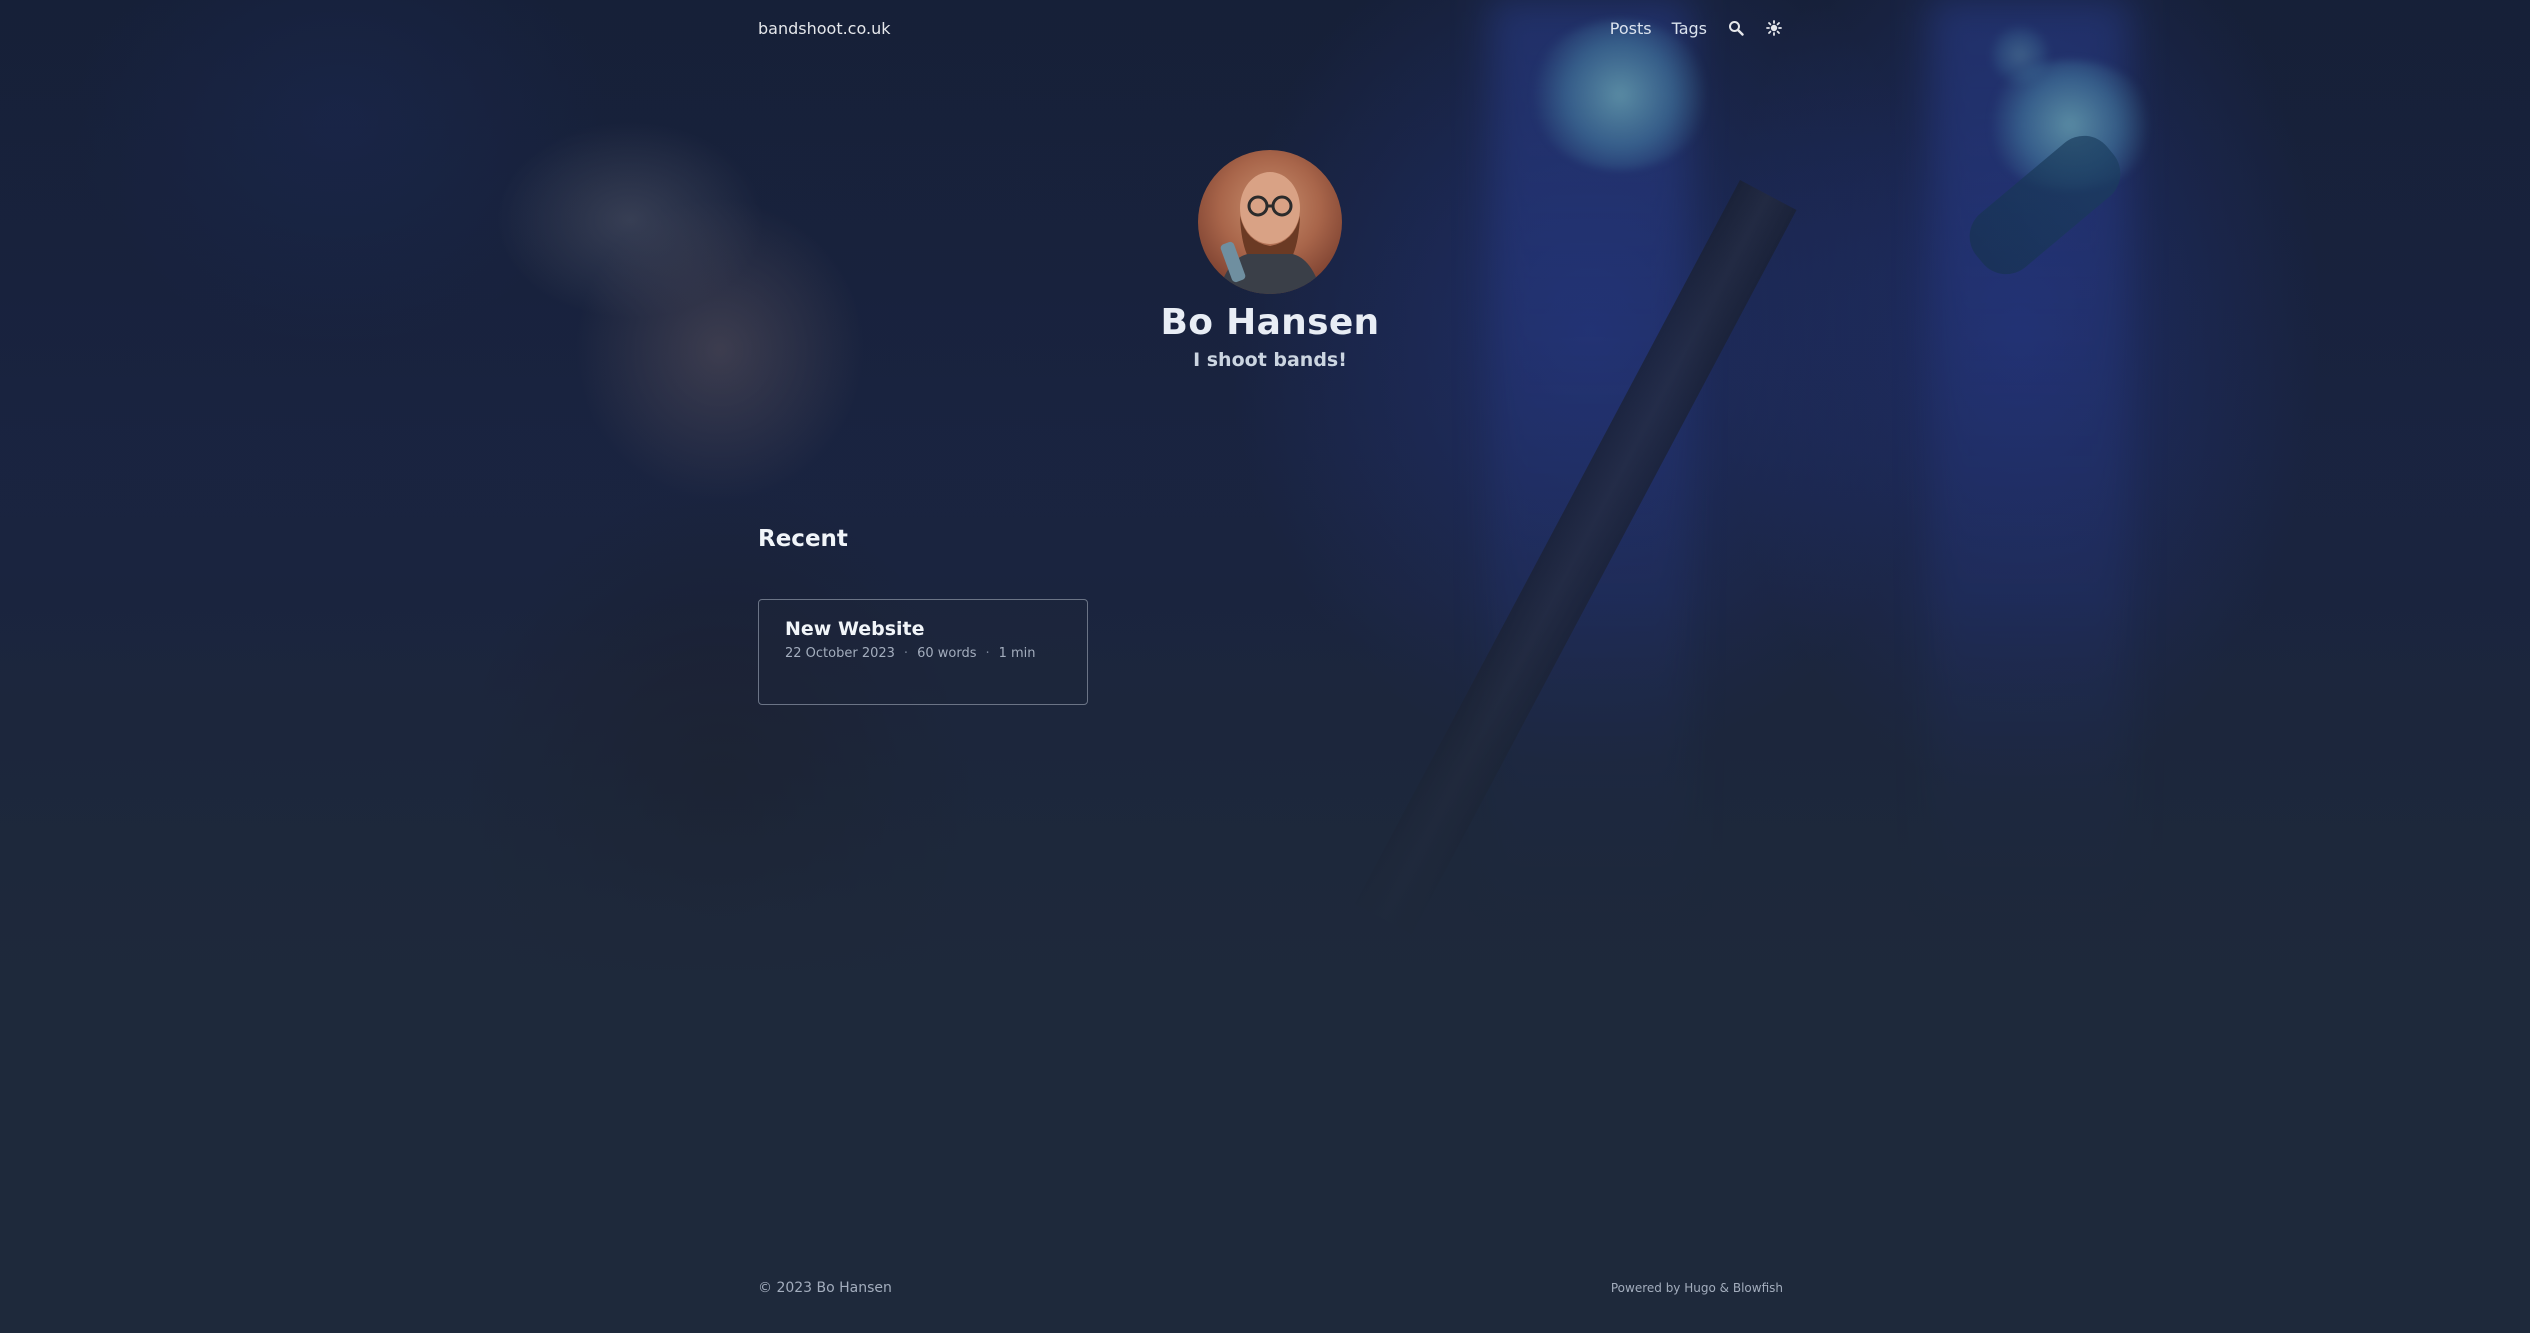 This screenshot has width=2530, height=1333. I want to click on footer-copyright: © 2023 Bo Hansen, so click(825, 1288).